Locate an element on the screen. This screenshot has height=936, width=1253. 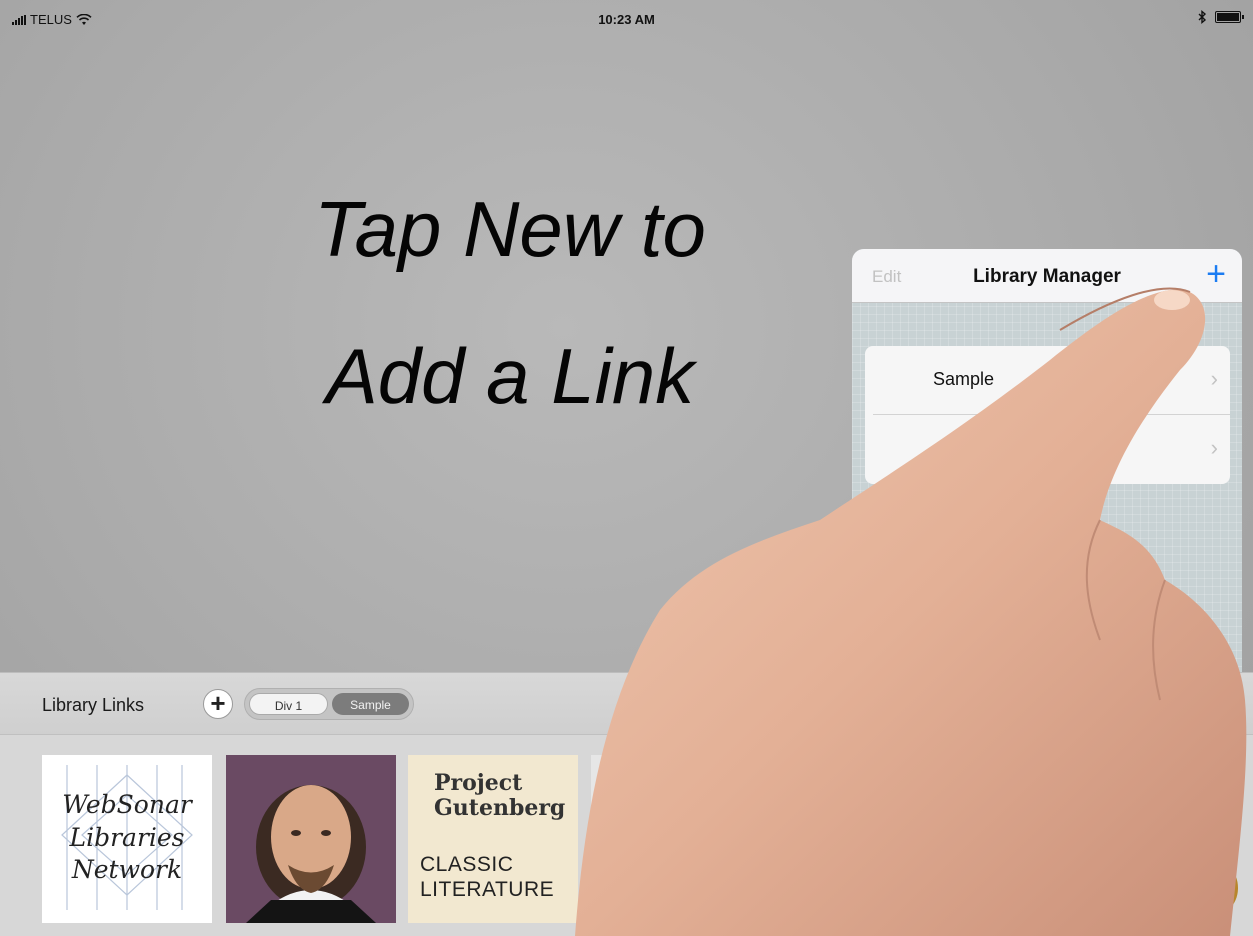
shakespeare-thumbnail is located at coordinates (311, 839).